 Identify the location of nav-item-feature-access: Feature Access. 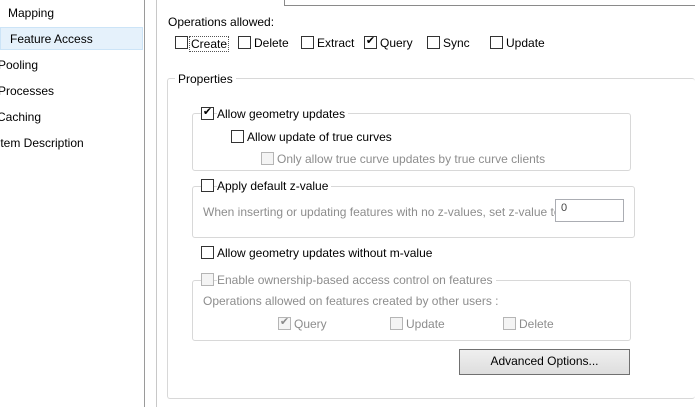
(71, 38).